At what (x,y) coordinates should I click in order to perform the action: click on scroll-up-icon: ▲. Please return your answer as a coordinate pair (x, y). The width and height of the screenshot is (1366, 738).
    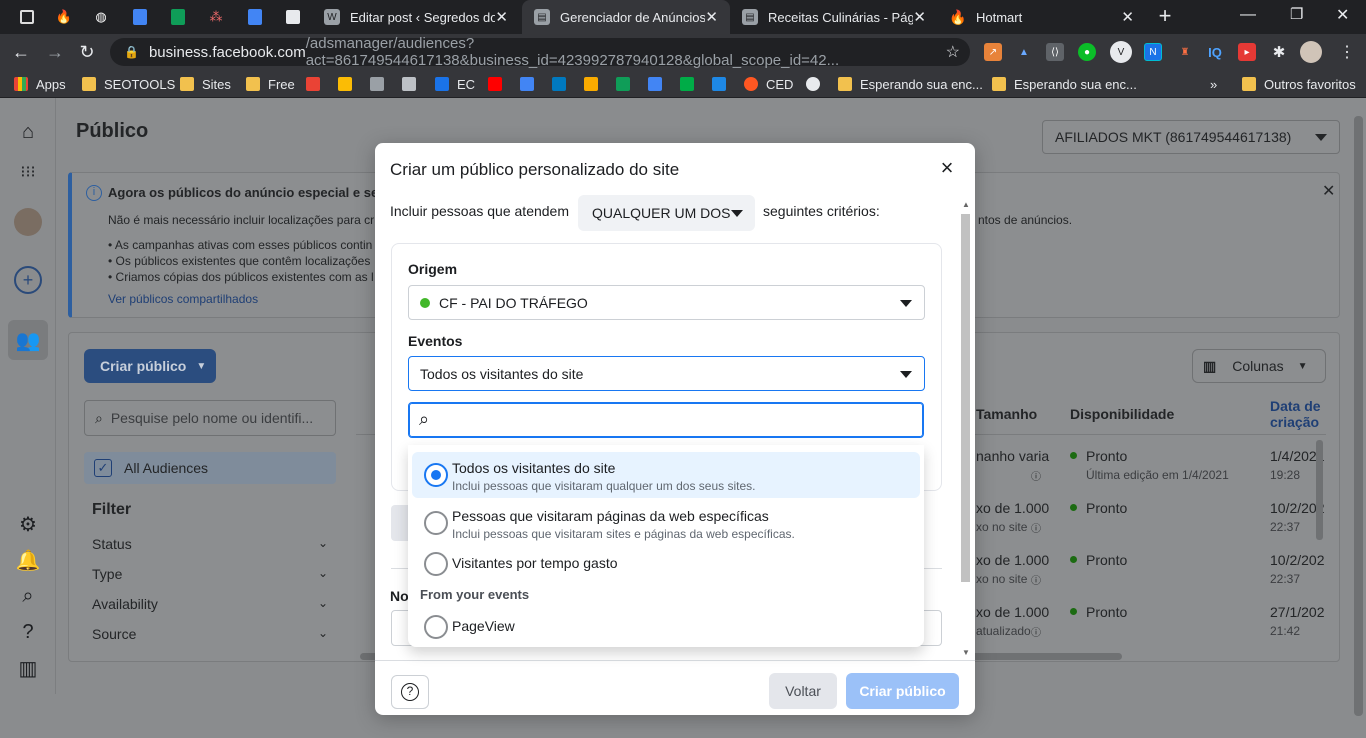
    Looking at the image, I should click on (966, 204).